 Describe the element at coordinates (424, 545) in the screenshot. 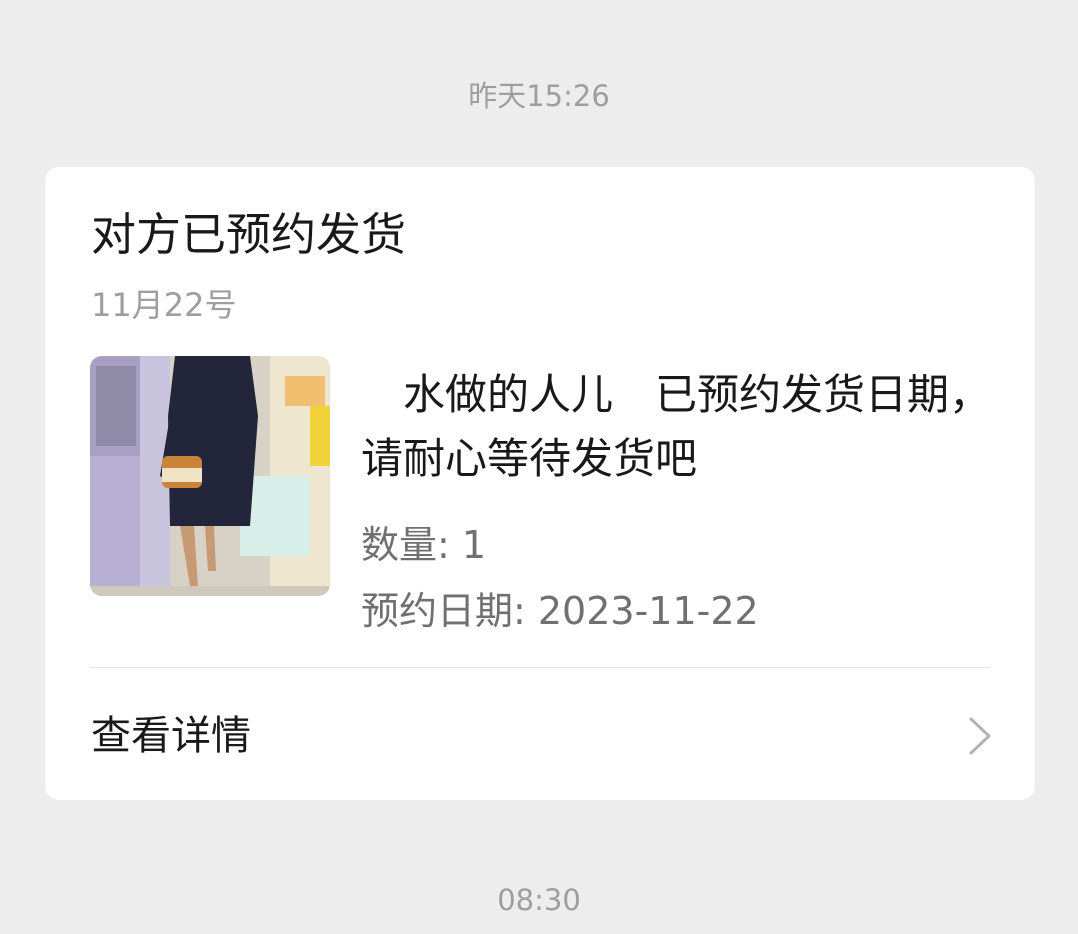

I see `quantity-text: 数量: 1` at that location.